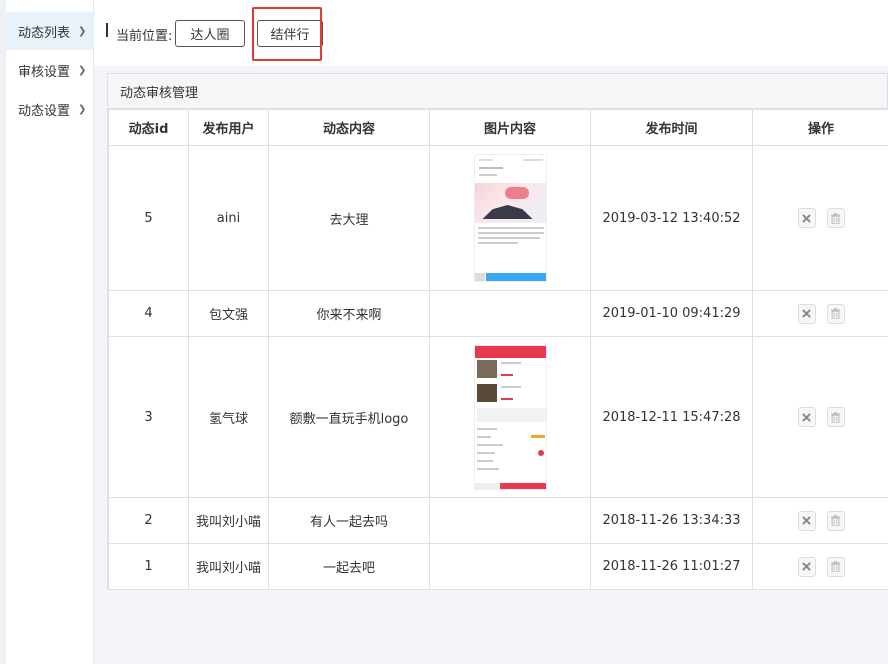 The height and width of the screenshot is (664, 888). What do you see at coordinates (349, 313) in the screenshot?
I see `cell-content: 你来不来啊` at bounding box center [349, 313].